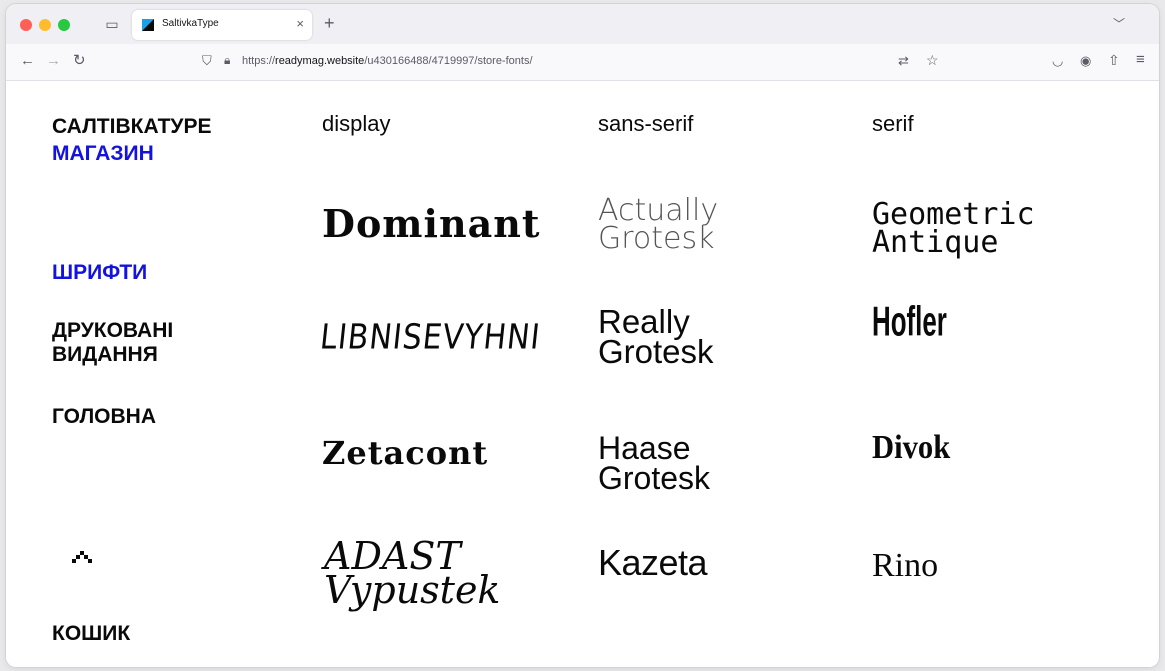 The image size is (1165, 671). Describe the element at coordinates (932, 60) in the screenshot. I see `bookmark-star-icon: ☆` at that location.